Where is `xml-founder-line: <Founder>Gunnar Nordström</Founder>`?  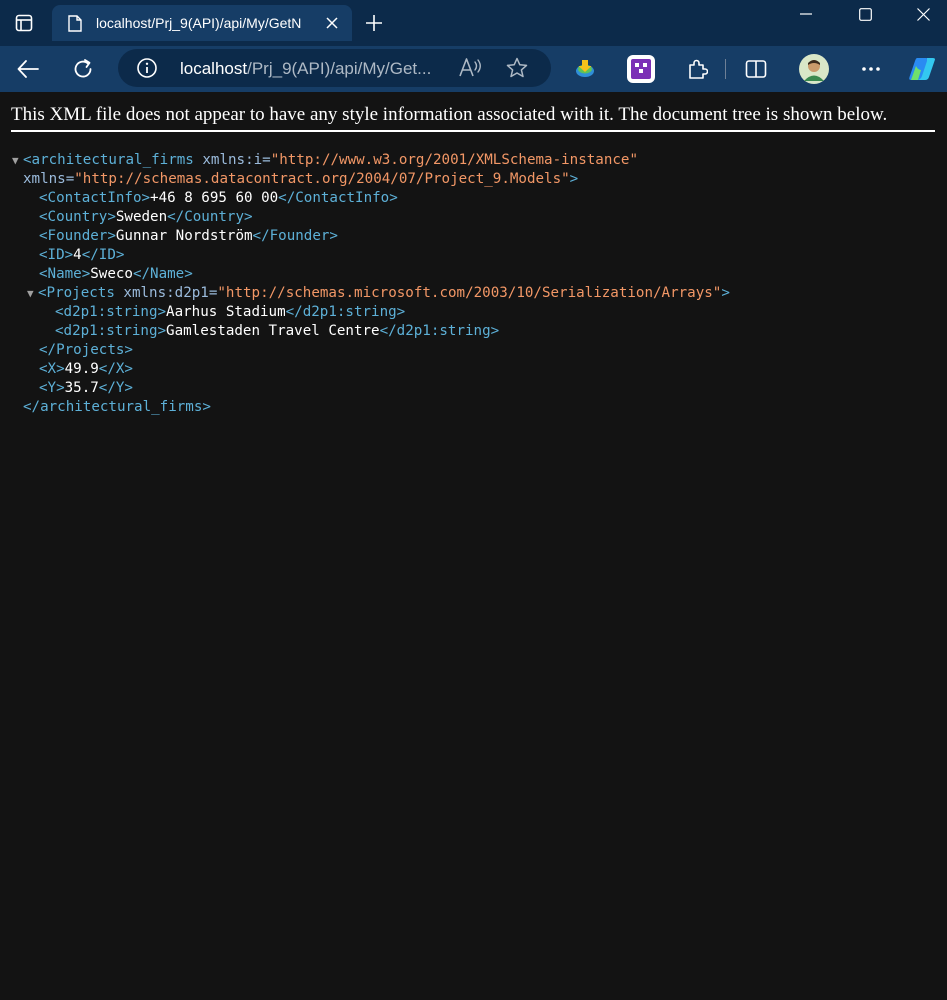
xml-founder-line: <Founder>Gunnar Nordström</Founder> is located at coordinates (371, 236).